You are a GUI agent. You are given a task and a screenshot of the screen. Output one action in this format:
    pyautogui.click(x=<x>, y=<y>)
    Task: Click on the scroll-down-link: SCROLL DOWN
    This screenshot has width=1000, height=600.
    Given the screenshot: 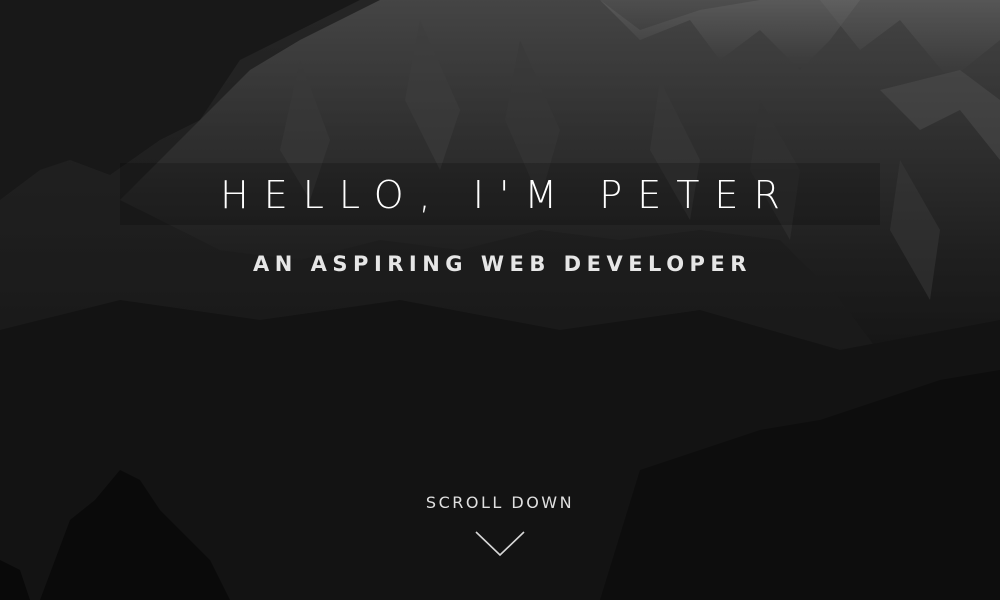 What is the action you would take?
    pyautogui.click(x=500, y=535)
    